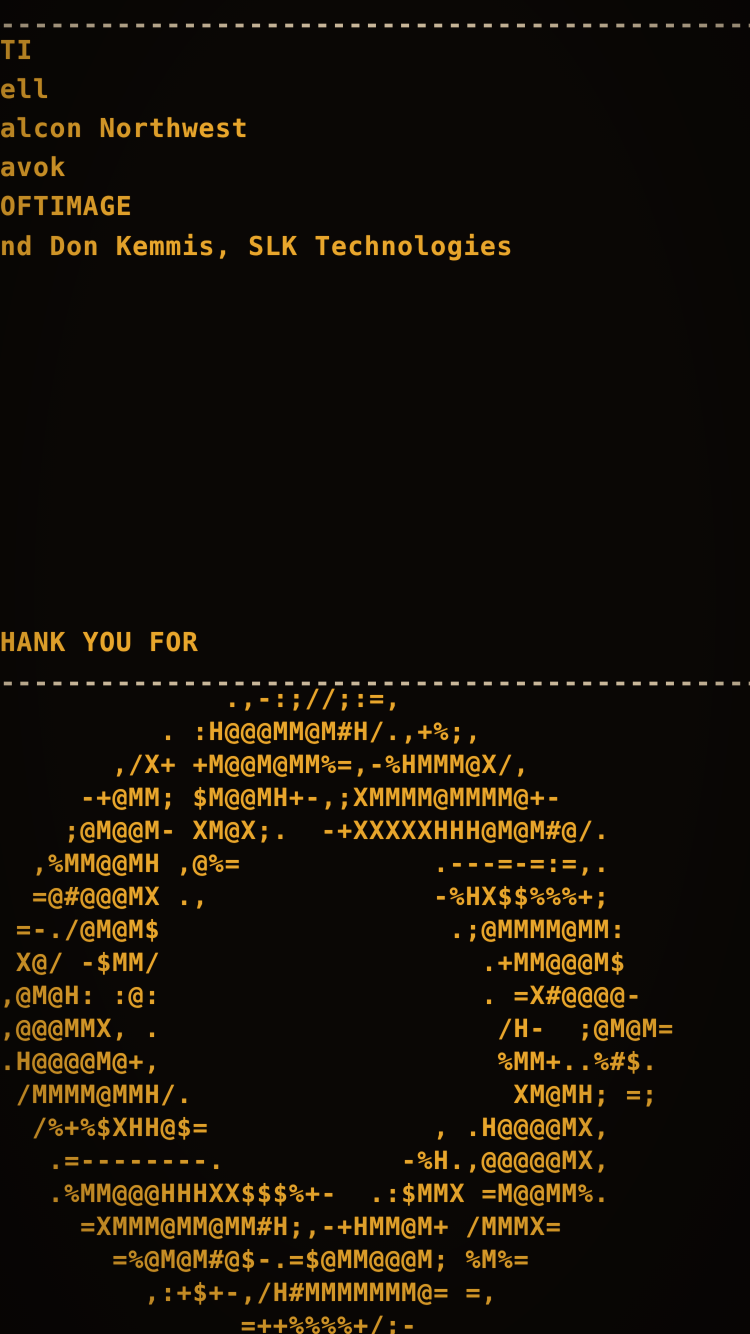 The height and width of the screenshot is (1334, 750). What do you see at coordinates (99, 643) in the screenshot?
I see `thank-you-heading: HANK YOU FOR` at bounding box center [99, 643].